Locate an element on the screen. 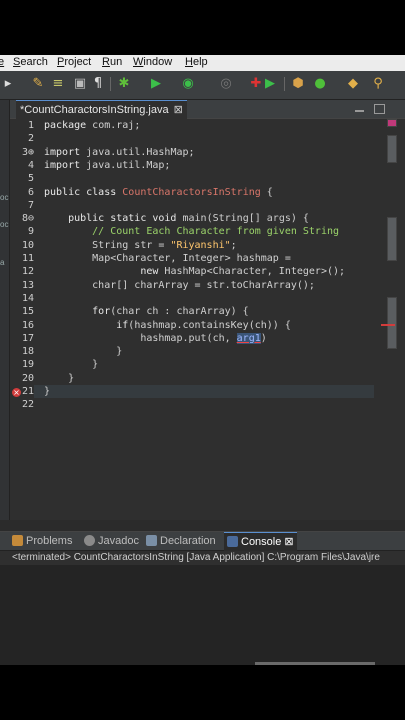 Image resolution: width=405 pixels, height=720 pixels. bug-icon: ✱ is located at coordinates (124, 84).